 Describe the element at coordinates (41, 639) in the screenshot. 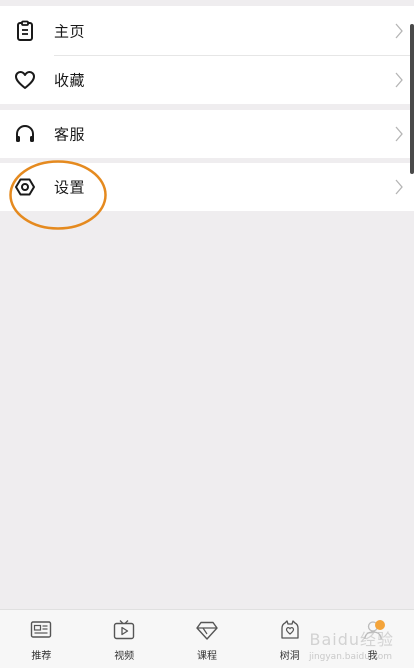

I see `tab-recommend: 推荐` at that location.